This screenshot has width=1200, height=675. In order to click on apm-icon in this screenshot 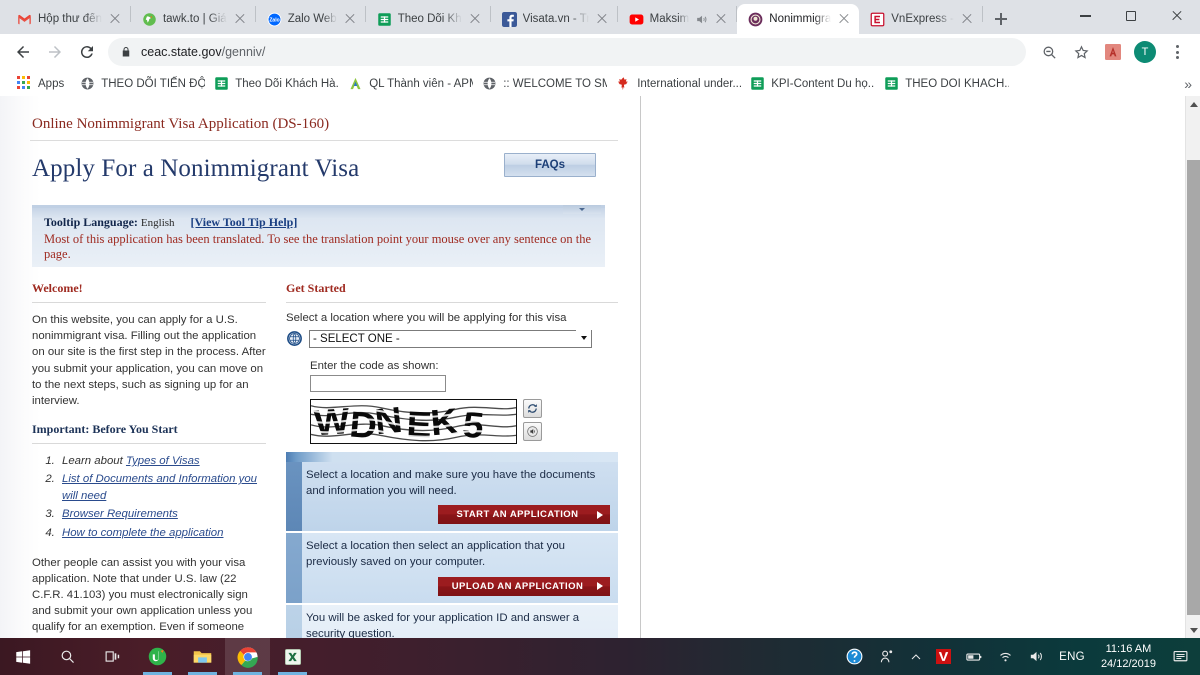, I will do `click(355, 83)`.